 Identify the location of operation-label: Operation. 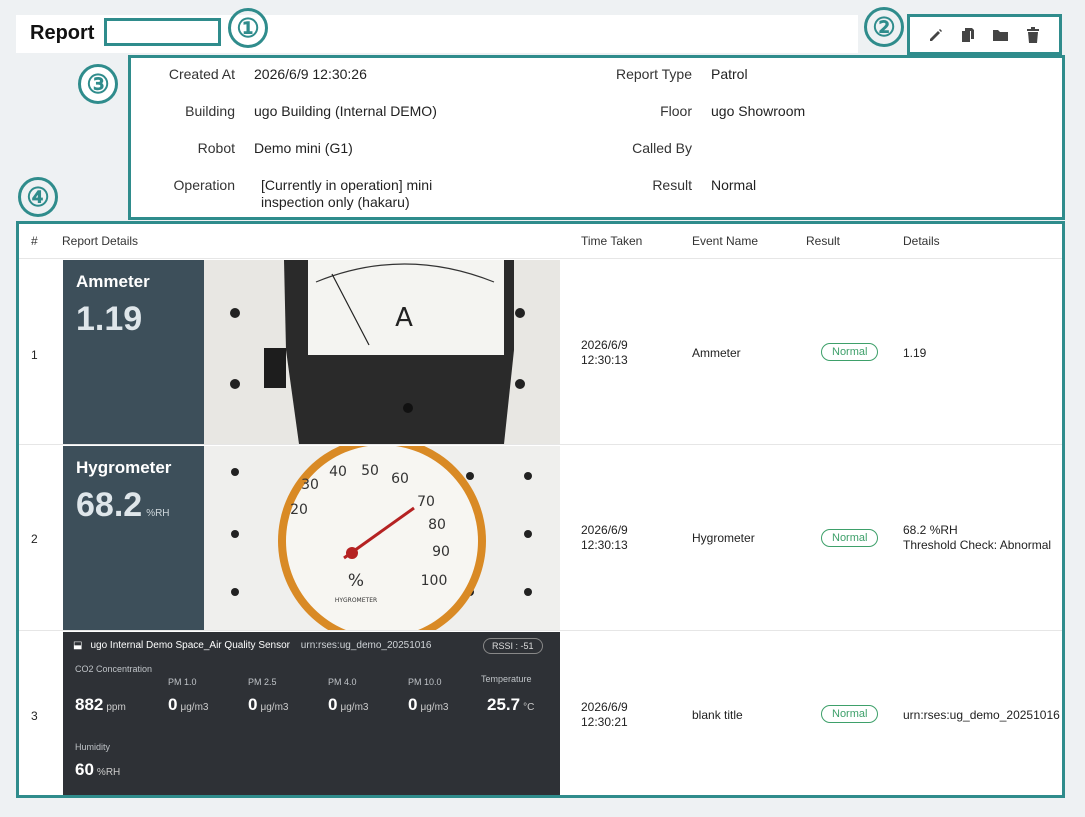
(204, 185).